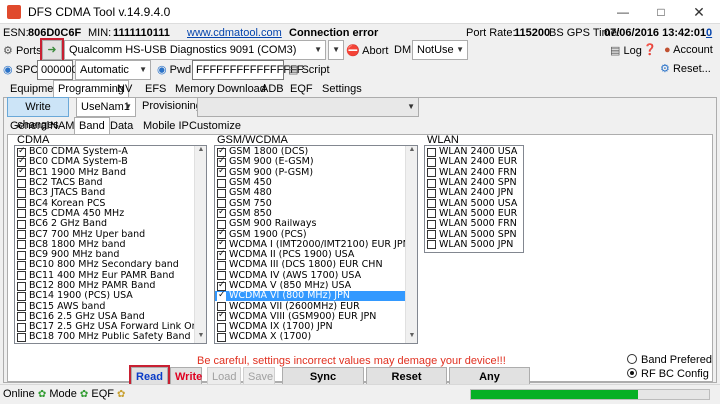 The width and height of the screenshot is (720, 404). What do you see at coordinates (661, 12) in the screenshot?
I see `maximize-icon: □` at bounding box center [661, 12].